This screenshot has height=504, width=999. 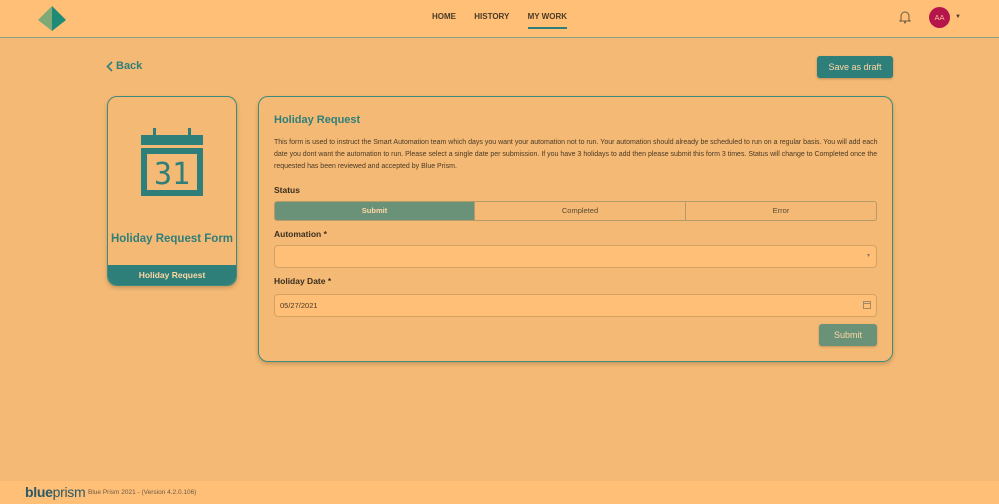 I want to click on blueprism-logo: blueprism, so click(x=55, y=492).